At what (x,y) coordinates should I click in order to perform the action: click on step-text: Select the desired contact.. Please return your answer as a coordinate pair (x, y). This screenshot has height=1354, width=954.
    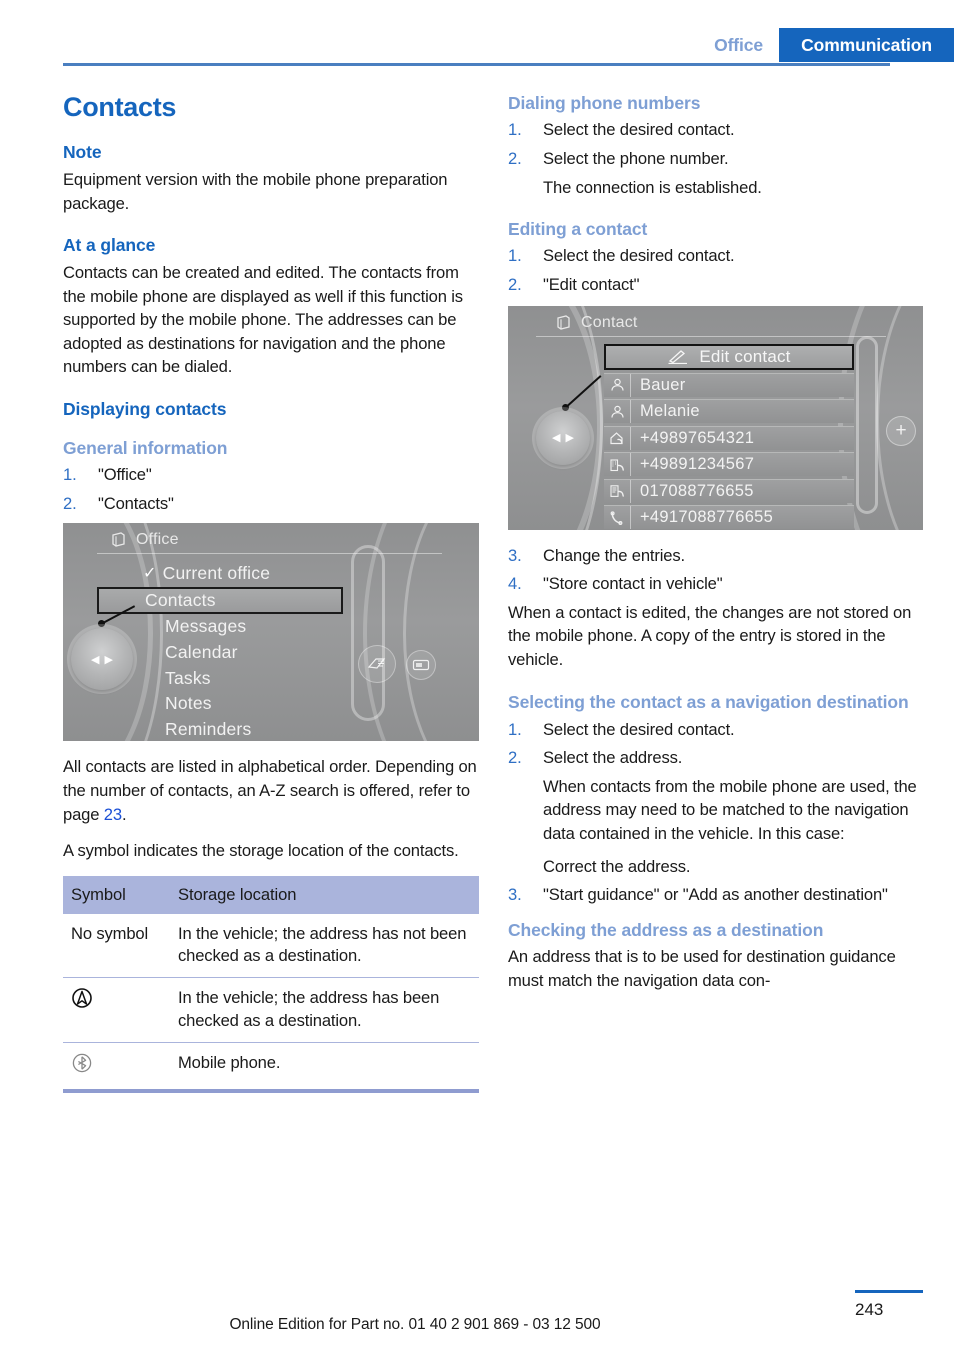
    Looking at the image, I should click on (639, 729).